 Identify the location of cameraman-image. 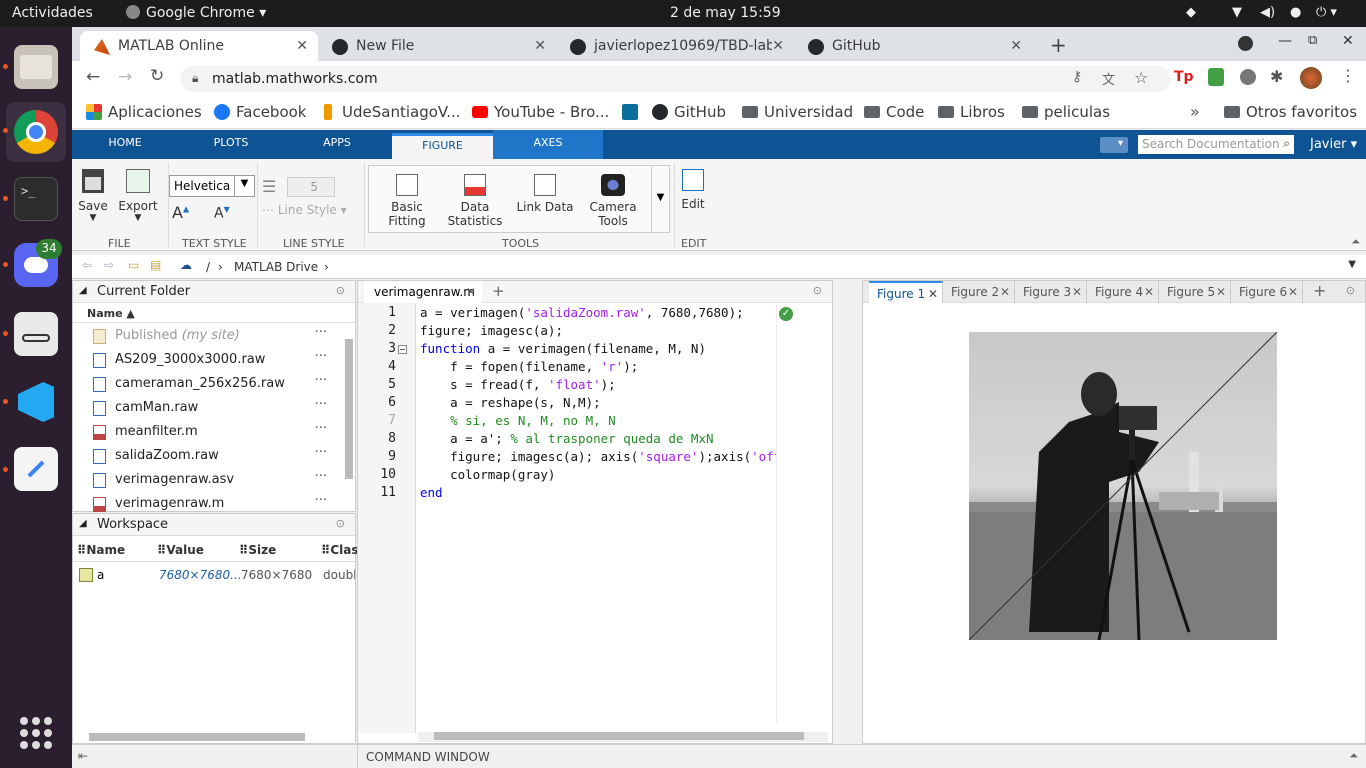
(1123, 486).